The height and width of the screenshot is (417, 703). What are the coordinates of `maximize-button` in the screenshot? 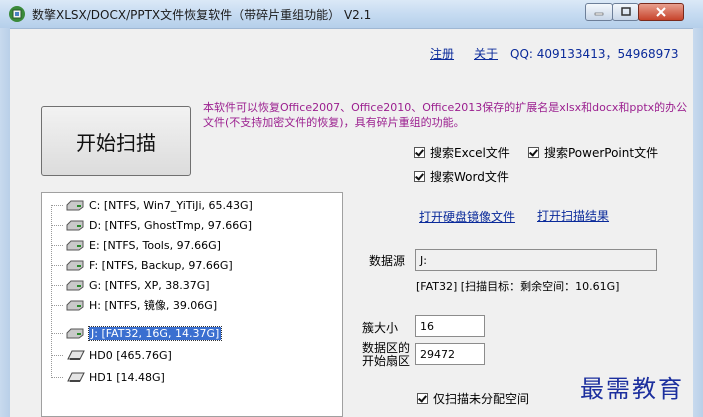 It's located at (625, 12).